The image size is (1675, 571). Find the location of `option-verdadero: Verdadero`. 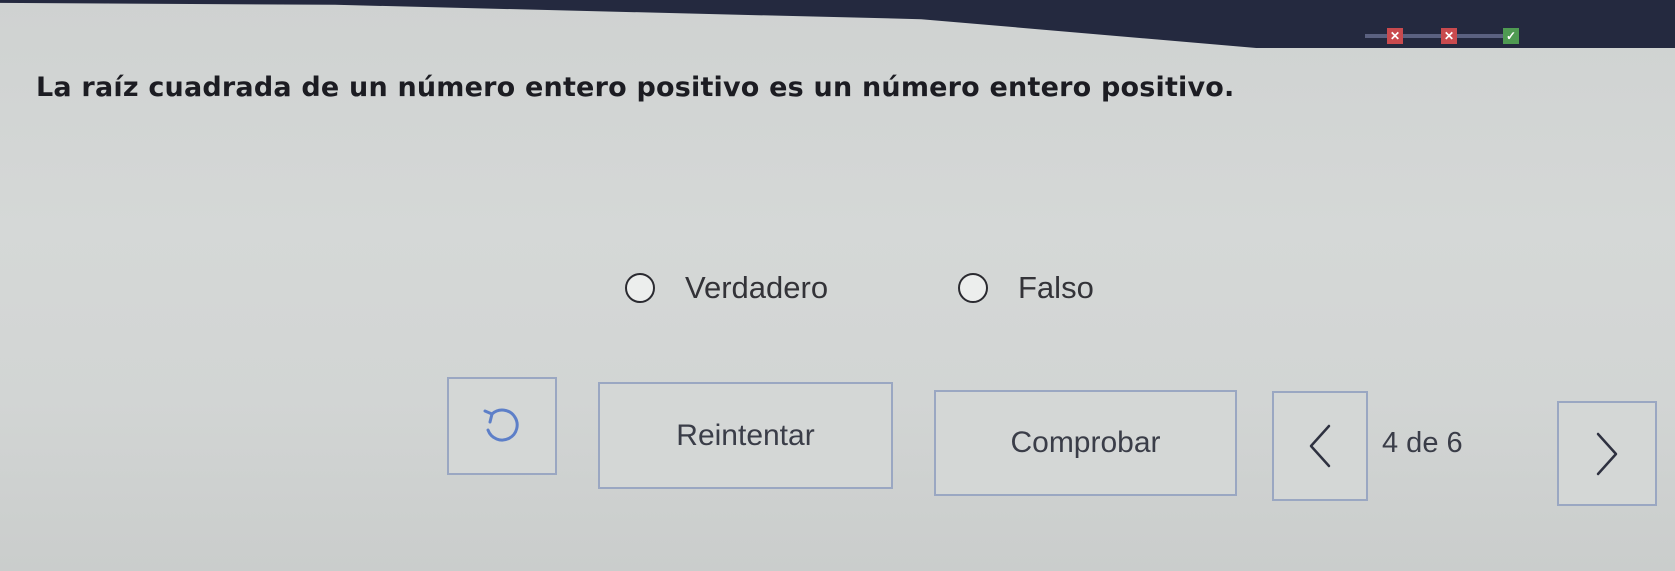

option-verdadero: Verdadero is located at coordinates (726, 288).